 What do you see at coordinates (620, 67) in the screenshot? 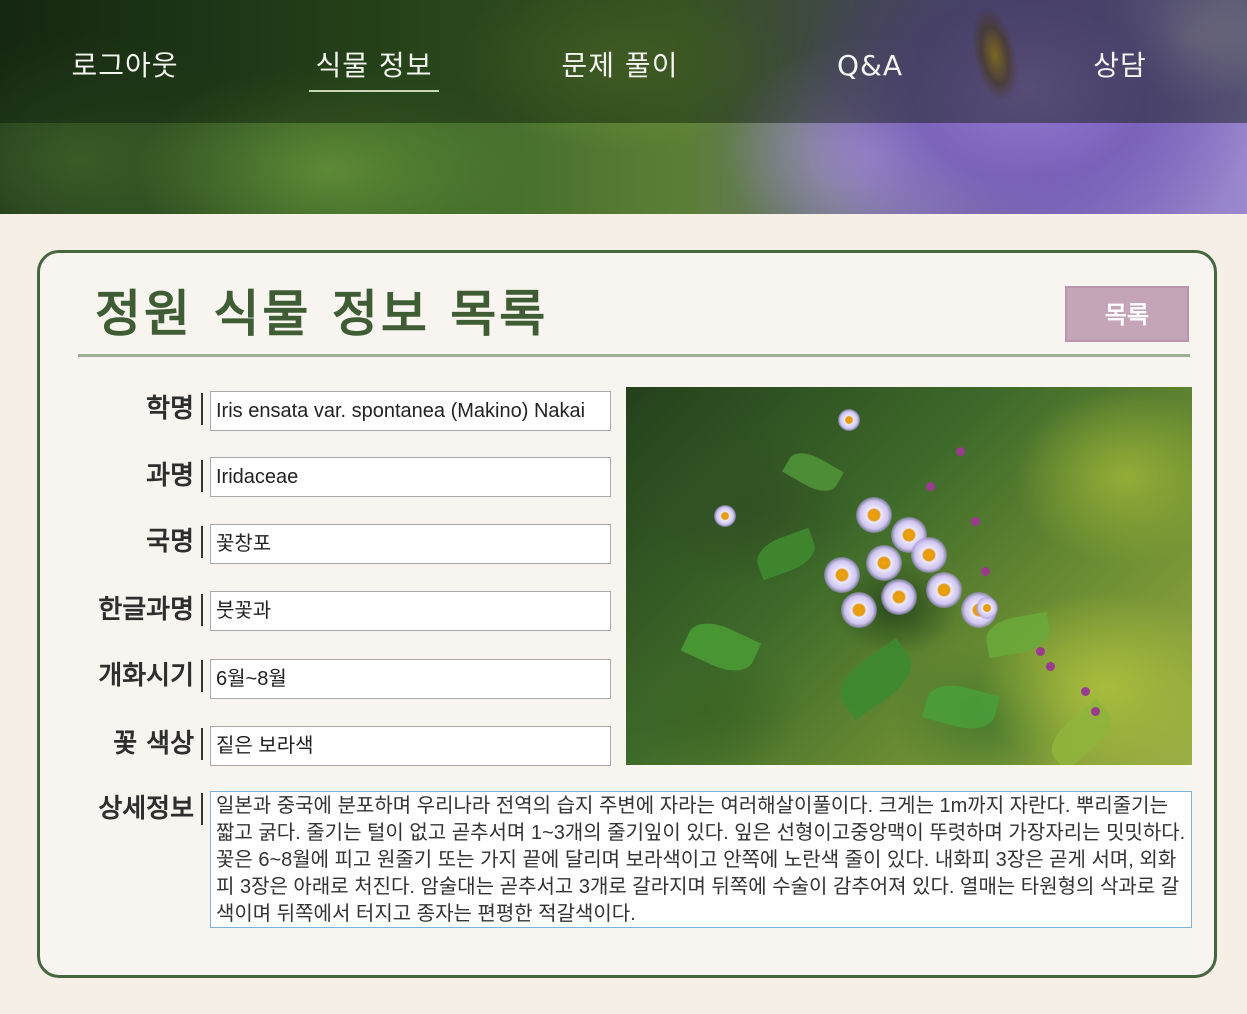
I see `nav-quiz: 문제 풀이` at bounding box center [620, 67].